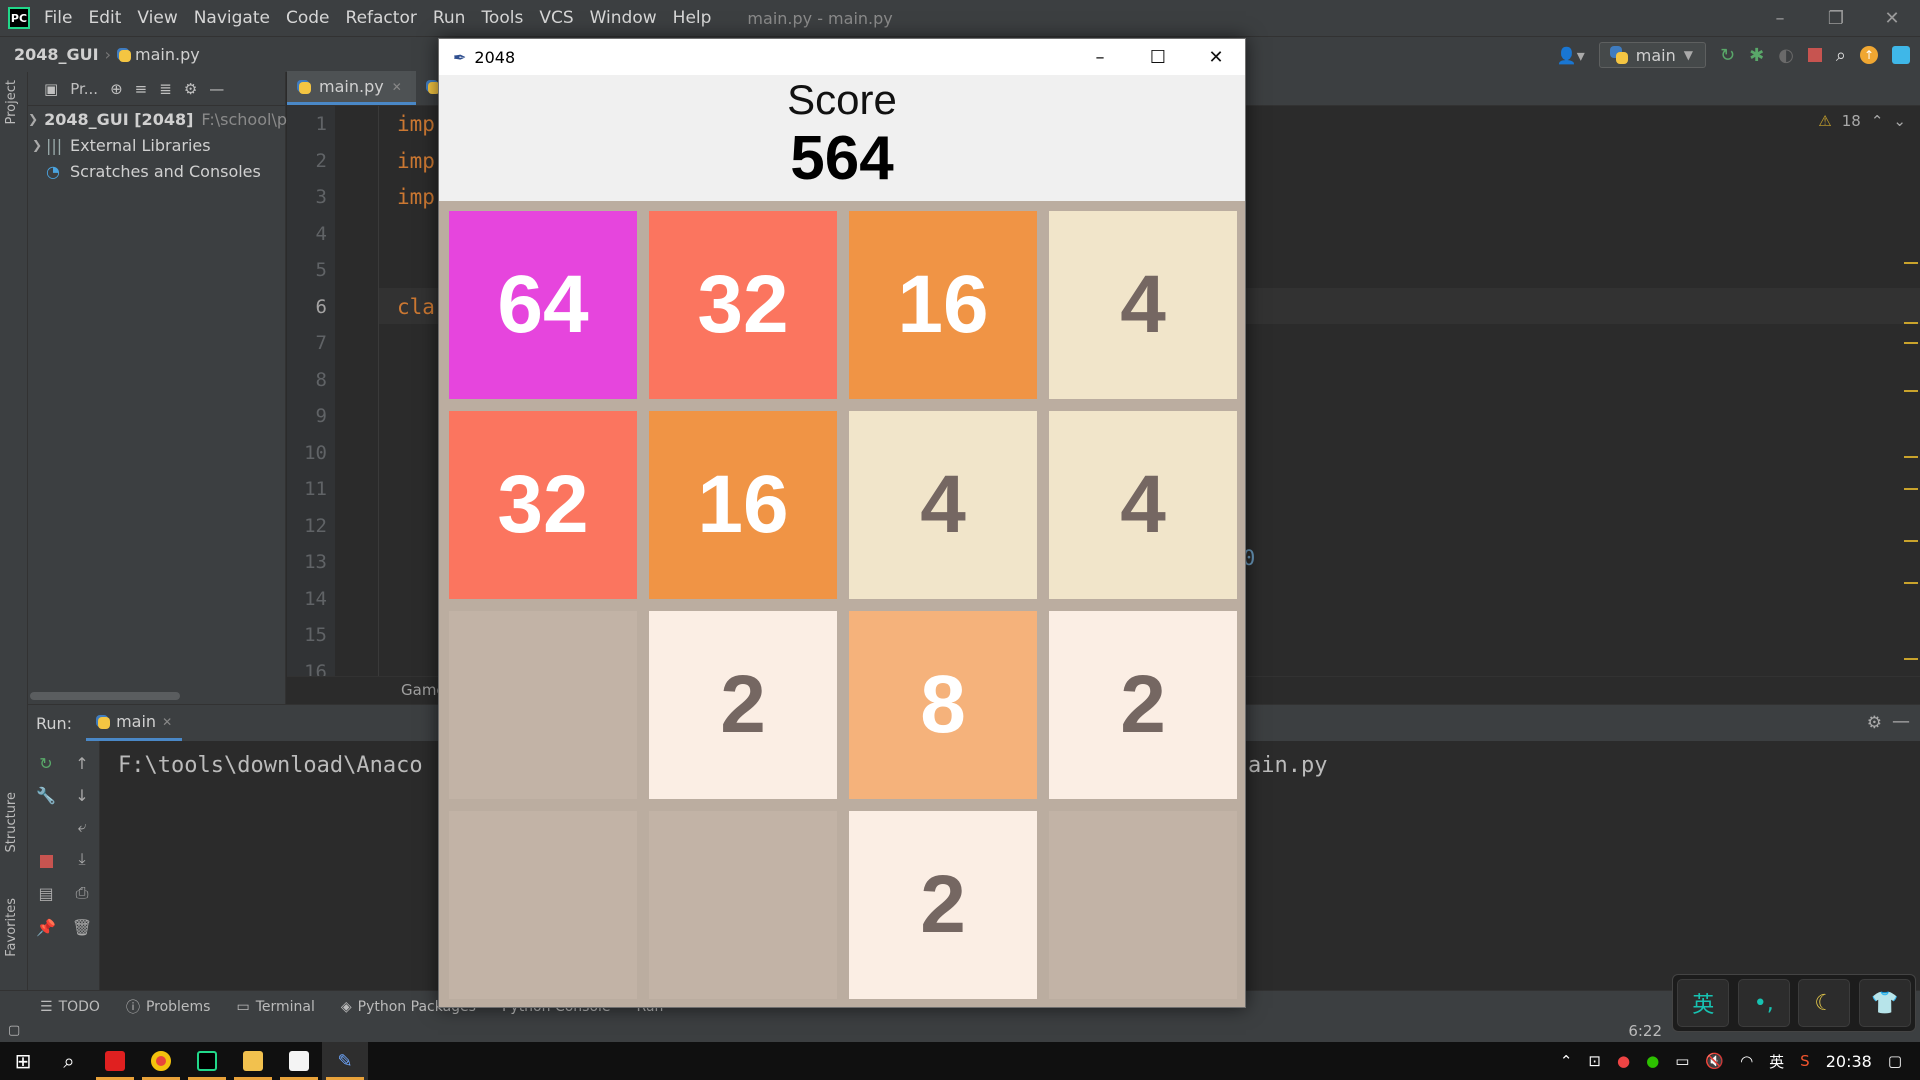  What do you see at coordinates (156, 145) in the screenshot?
I see `tree-item-external-libraries: ❯ ||| External Libraries` at bounding box center [156, 145].